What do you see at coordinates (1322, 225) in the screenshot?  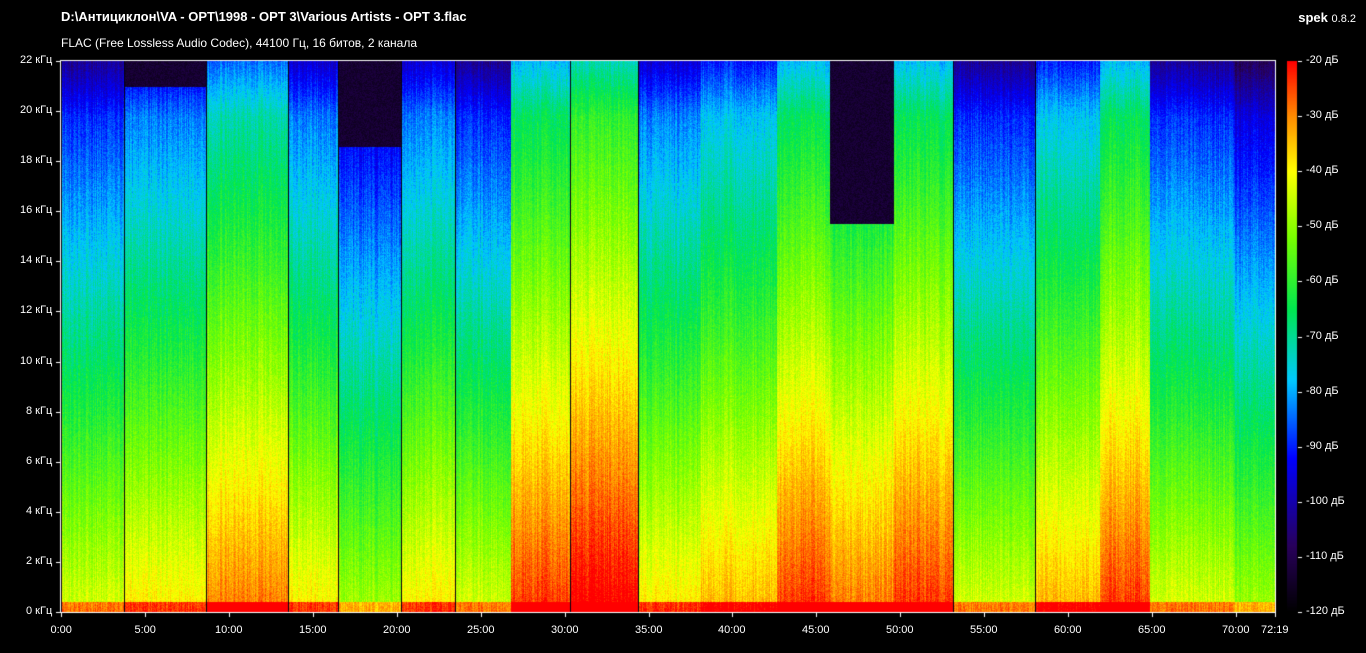 I see `colorbar-tick-label: -50 дБ` at bounding box center [1322, 225].